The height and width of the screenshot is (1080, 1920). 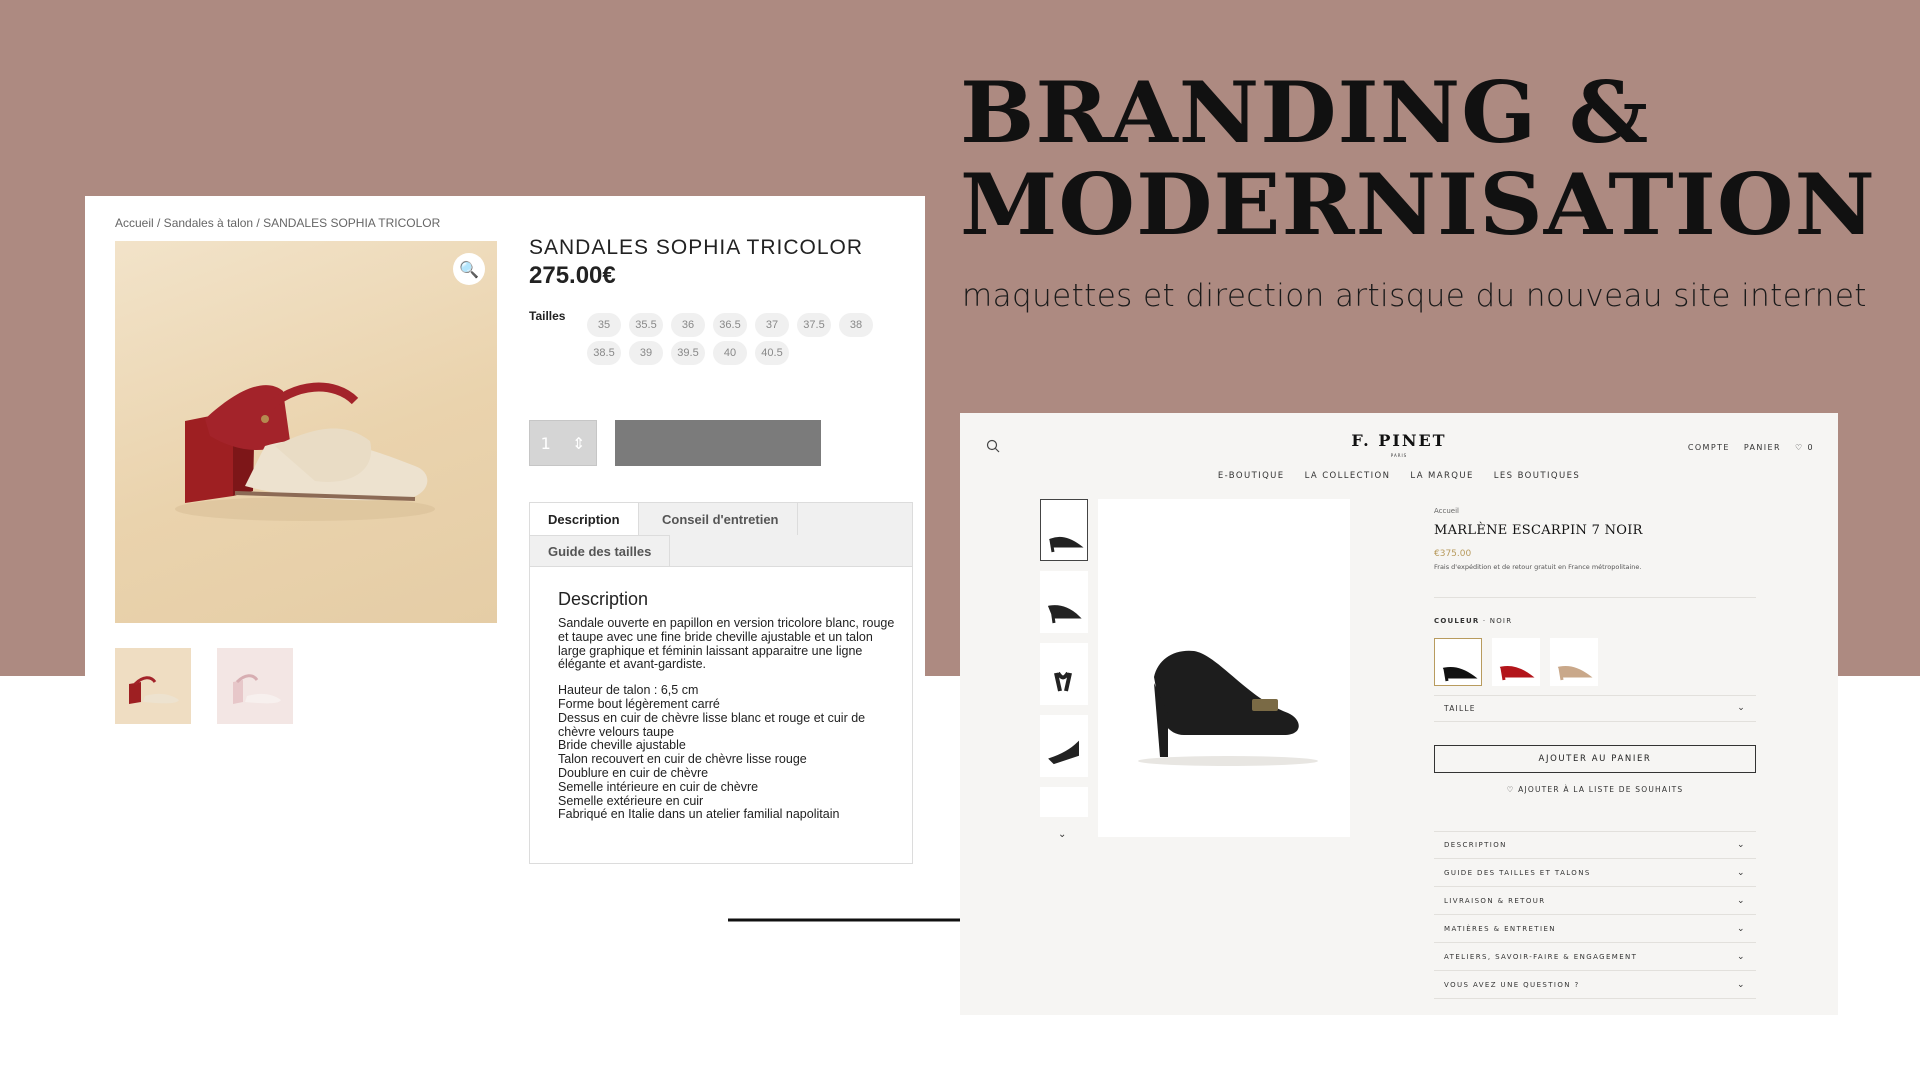 I want to click on color-swatch-black, so click(x=1458, y=662).